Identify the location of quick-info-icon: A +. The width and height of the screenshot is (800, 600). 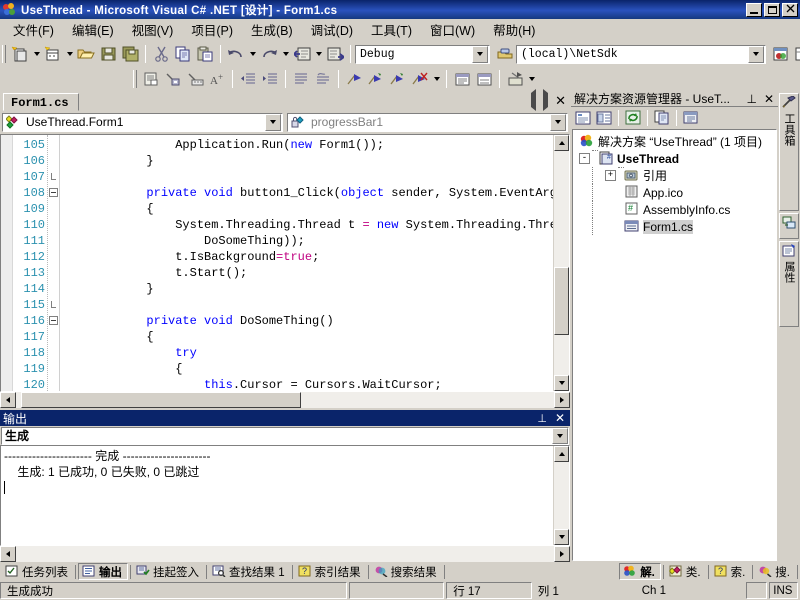
(217, 79).